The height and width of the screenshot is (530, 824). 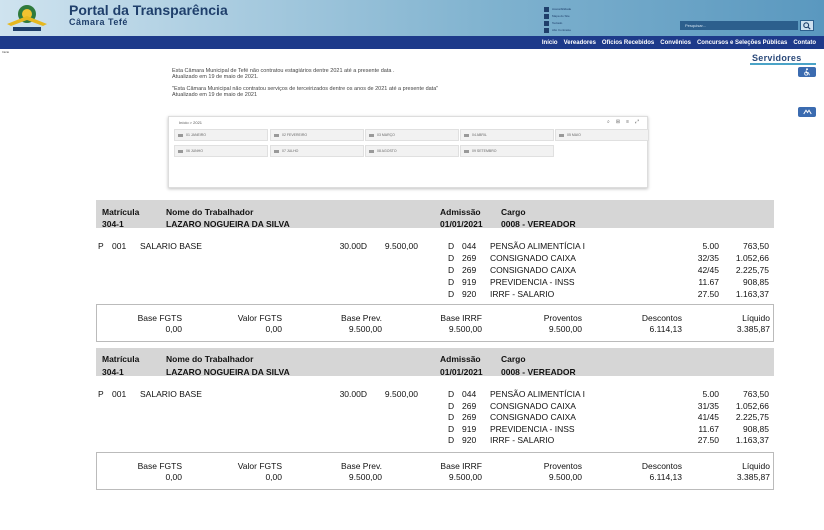 What do you see at coordinates (228, 224) in the screenshot?
I see `worker-name: LAZARO NOGUEIRA DA SILVA` at bounding box center [228, 224].